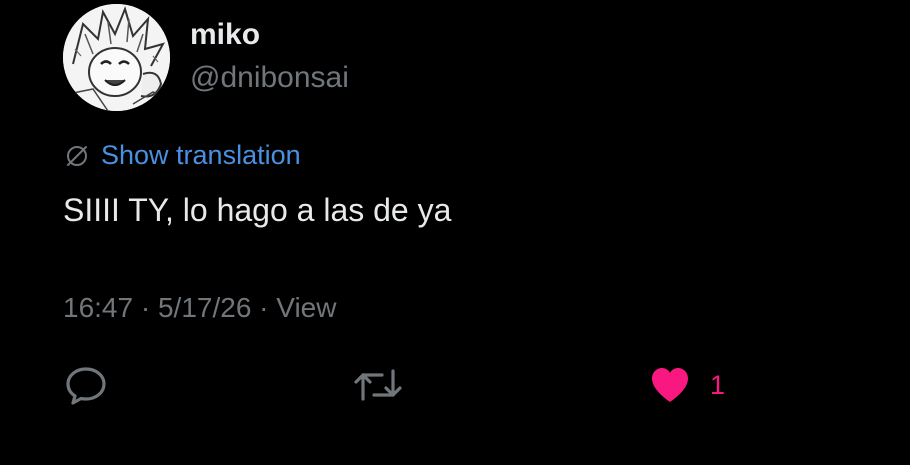 The height and width of the screenshot is (465, 910). Describe the element at coordinates (670, 385) in the screenshot. I see `heart-filled-icon` at that location.